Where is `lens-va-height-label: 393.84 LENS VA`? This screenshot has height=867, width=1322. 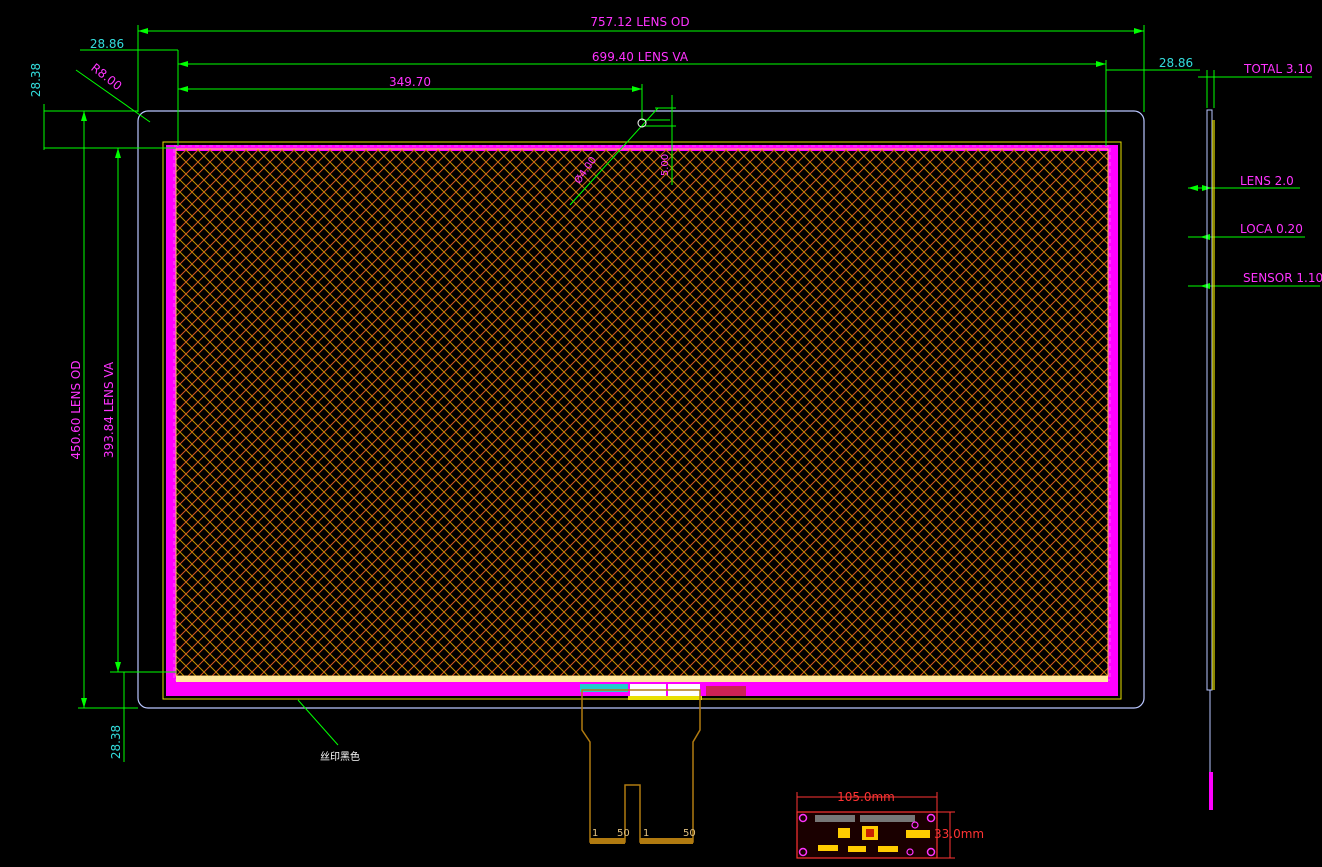 lens-va-height-label: 393.84 LENS VA is located at coordinates (109, 409).